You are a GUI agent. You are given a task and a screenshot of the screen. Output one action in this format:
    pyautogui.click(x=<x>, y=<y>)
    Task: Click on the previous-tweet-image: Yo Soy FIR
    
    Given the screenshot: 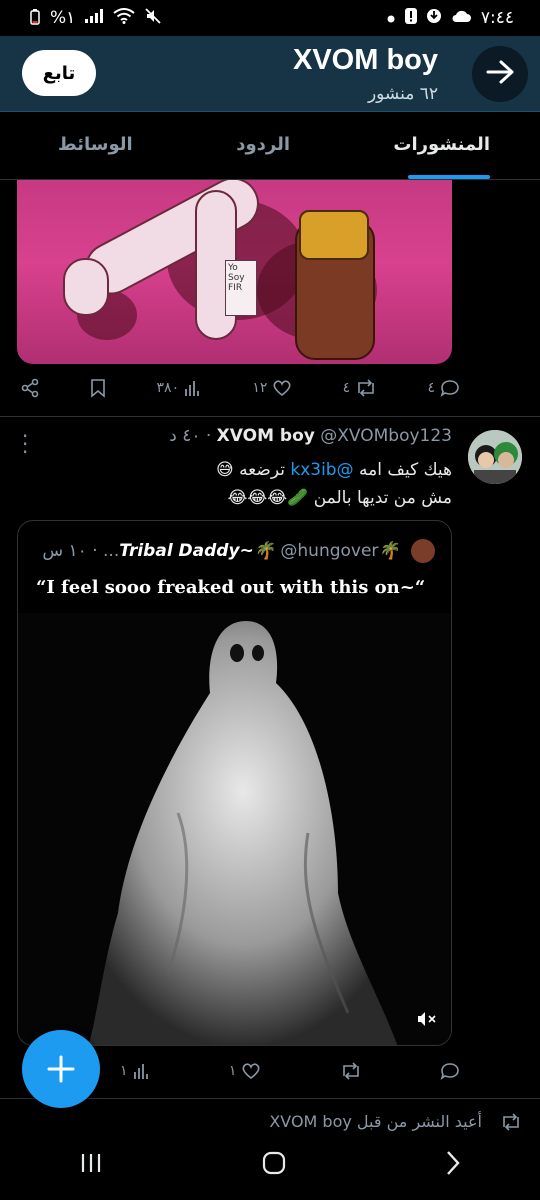 What is the action you would take?
    pyautogui.click(x=234, y=272)
    